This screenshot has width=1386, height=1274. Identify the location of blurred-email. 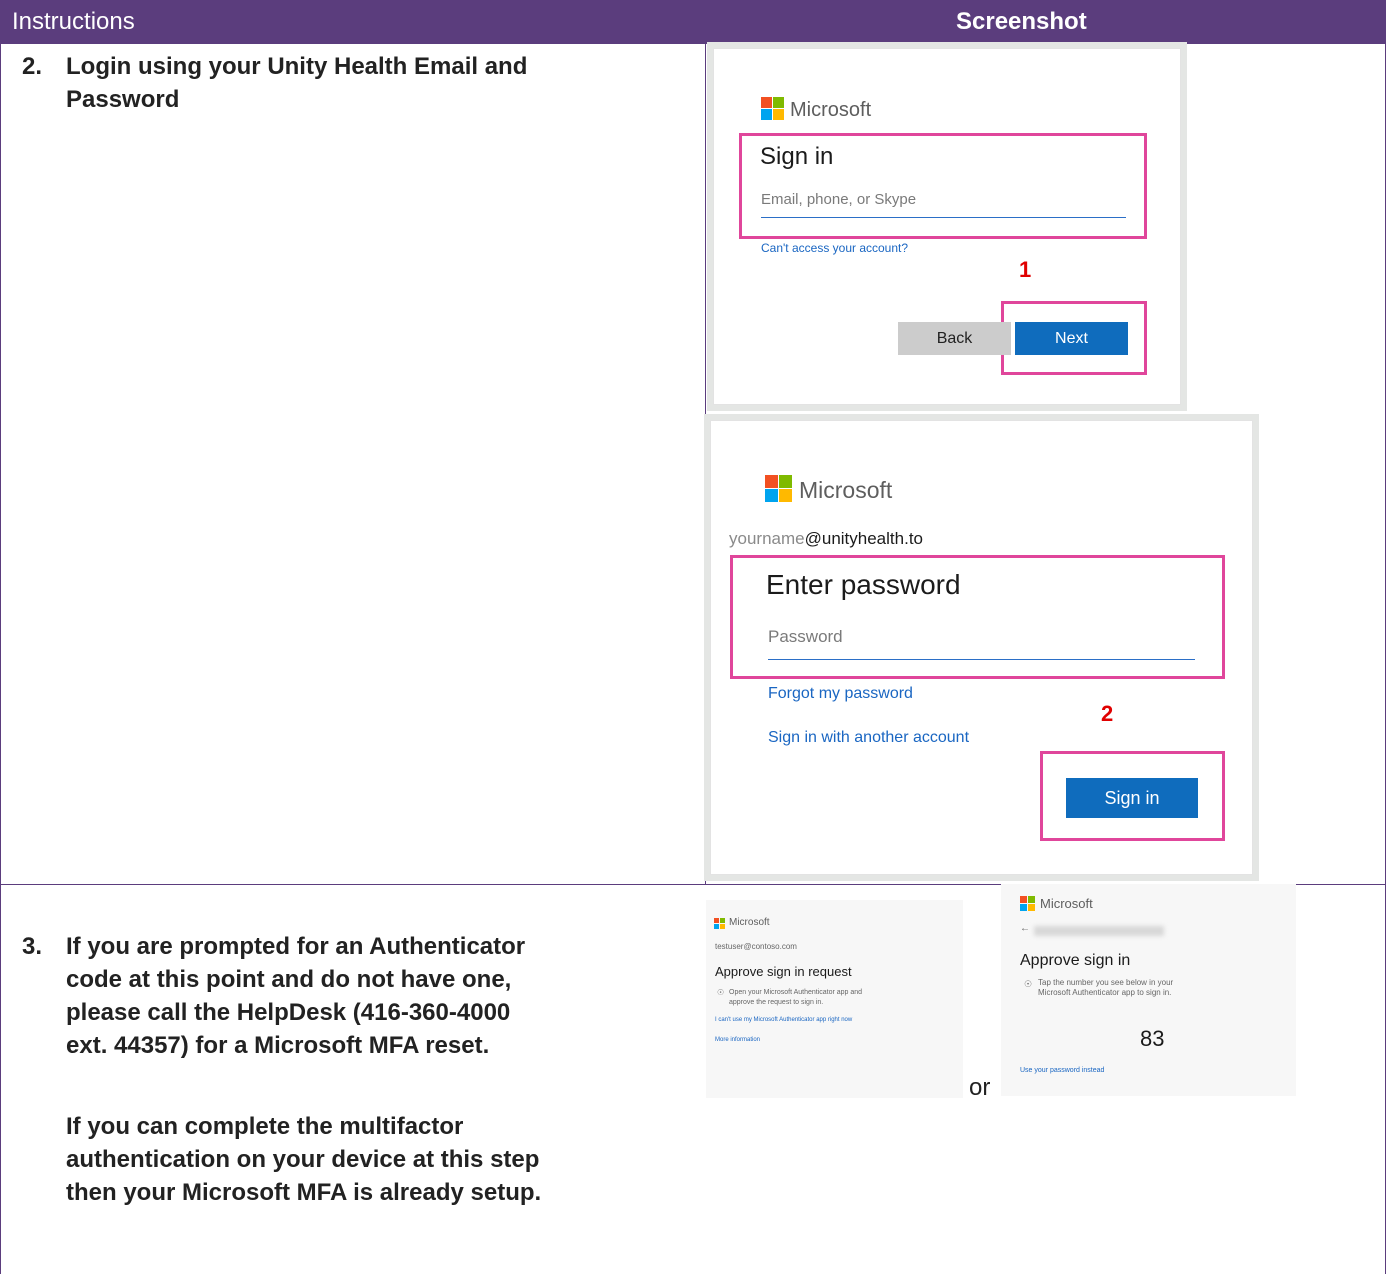
(1099, 931).